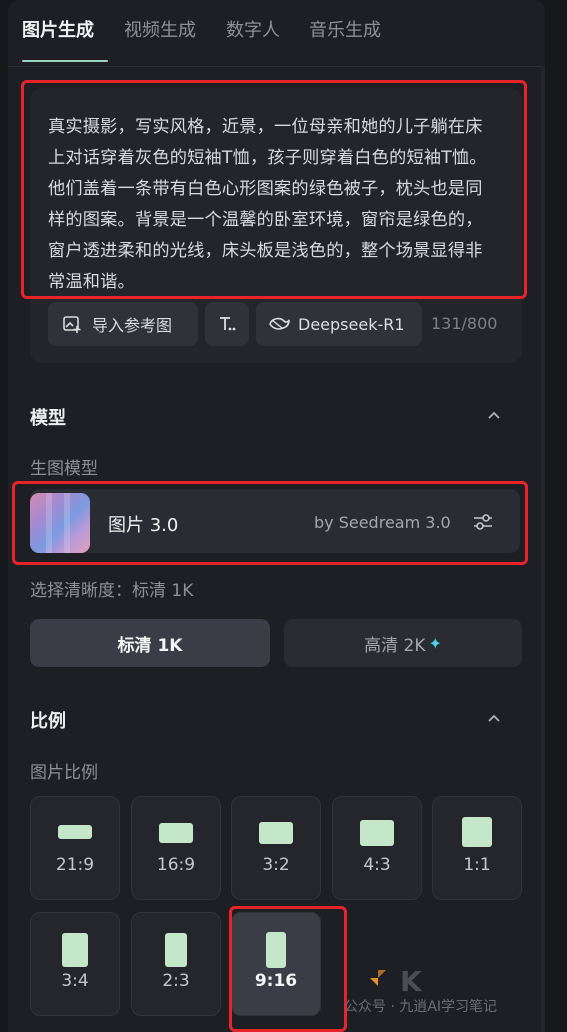  What do you see at coordinates (64, 469) in the screenshot?
I see `image-model-label: 生图模型` at bounding box center [64, 469].